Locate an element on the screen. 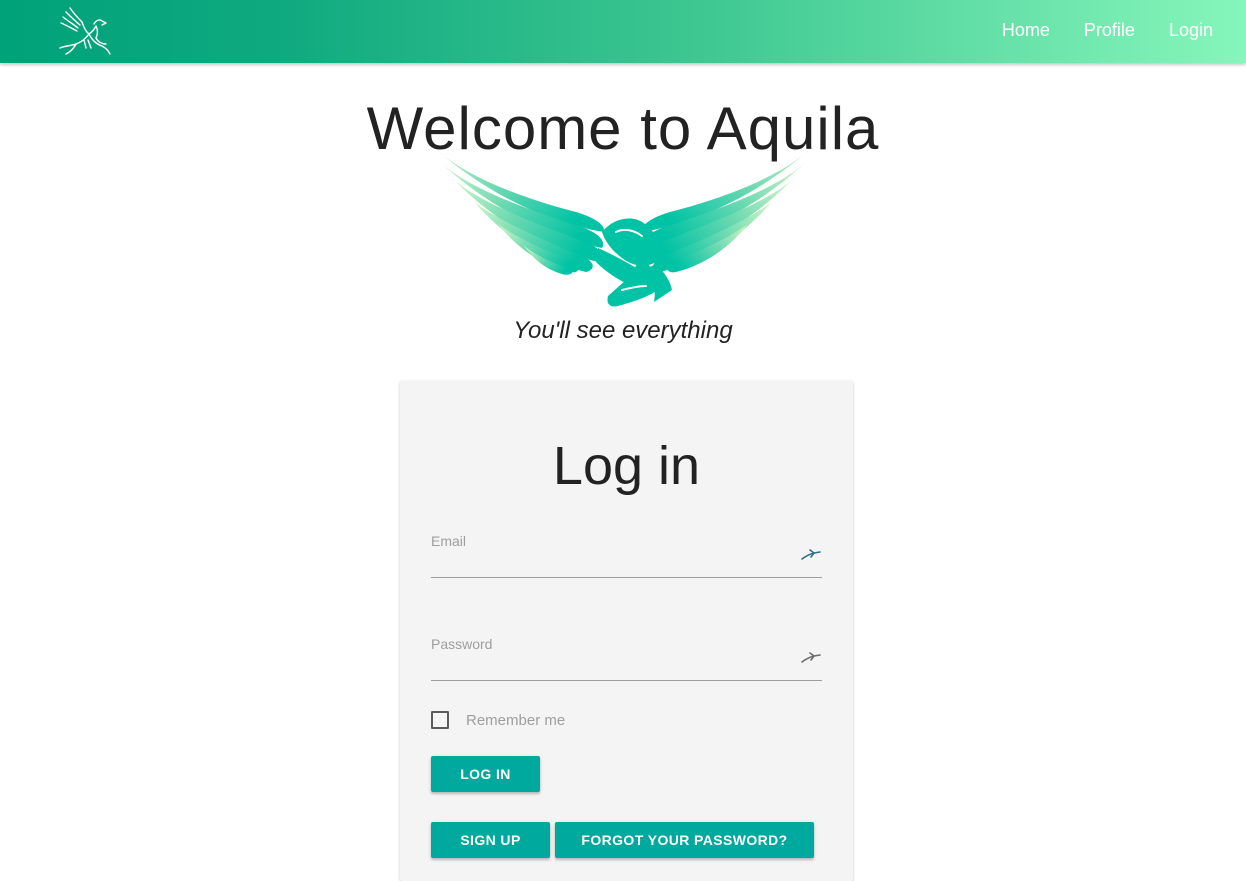 This screenshot has width=1246, height=881. nav-link-profile: Profile is located at coordinates (1109, 32).